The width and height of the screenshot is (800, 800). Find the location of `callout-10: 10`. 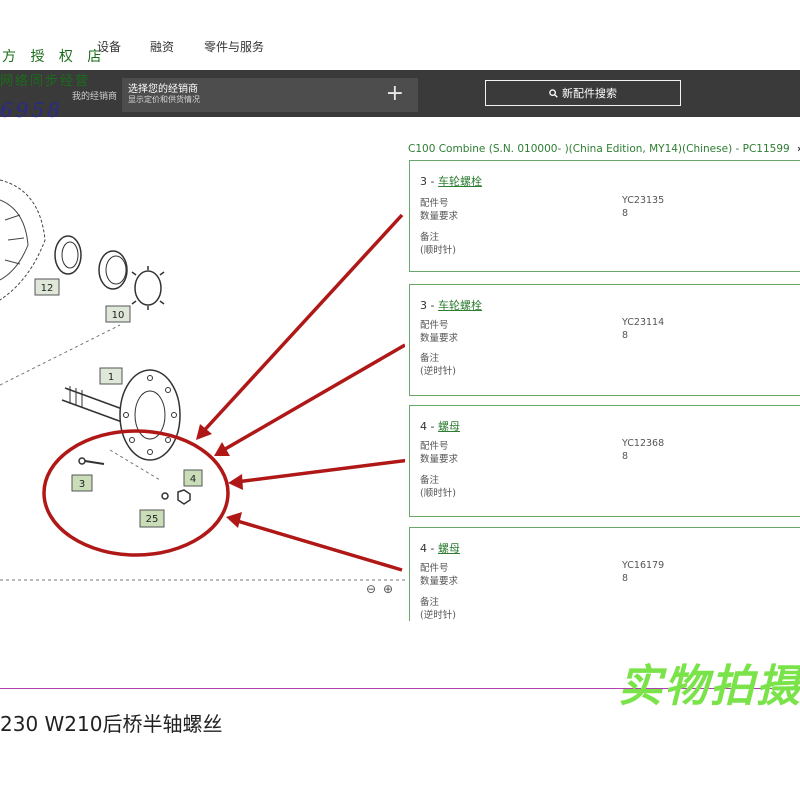

callout-10: 10 is located at coordinates (118, 314).